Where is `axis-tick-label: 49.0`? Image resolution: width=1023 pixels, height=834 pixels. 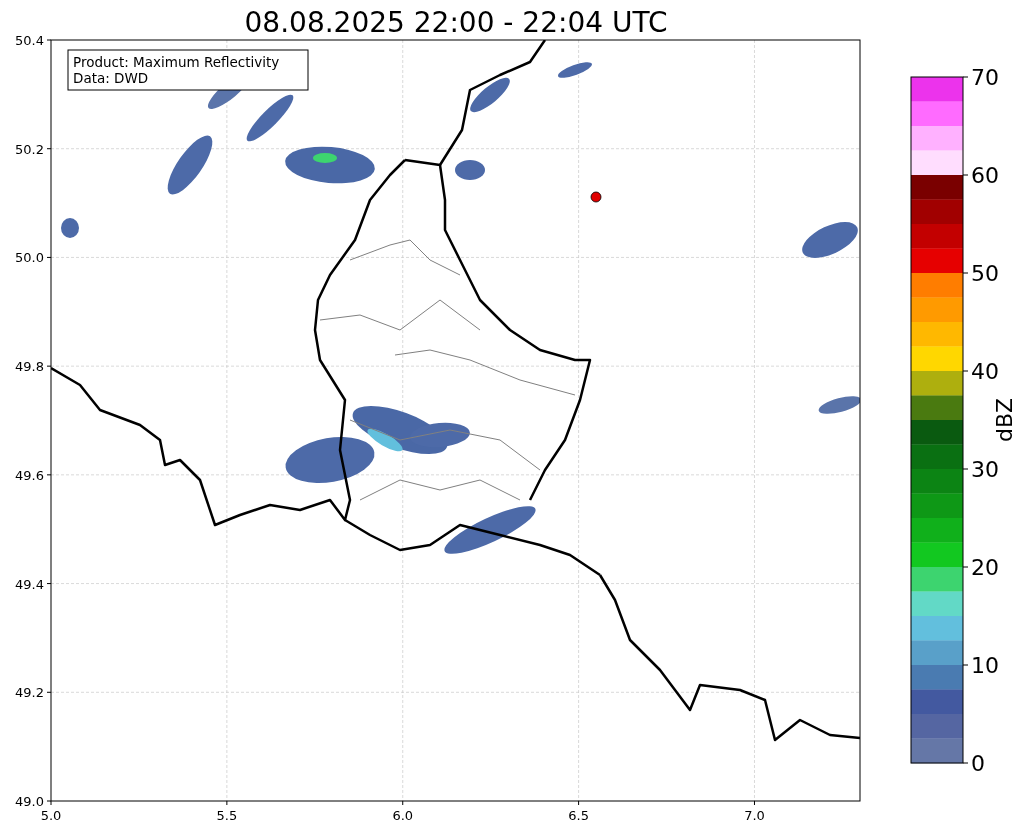 axis-tick-label: 49.0 is located at coordinates (29, 801).